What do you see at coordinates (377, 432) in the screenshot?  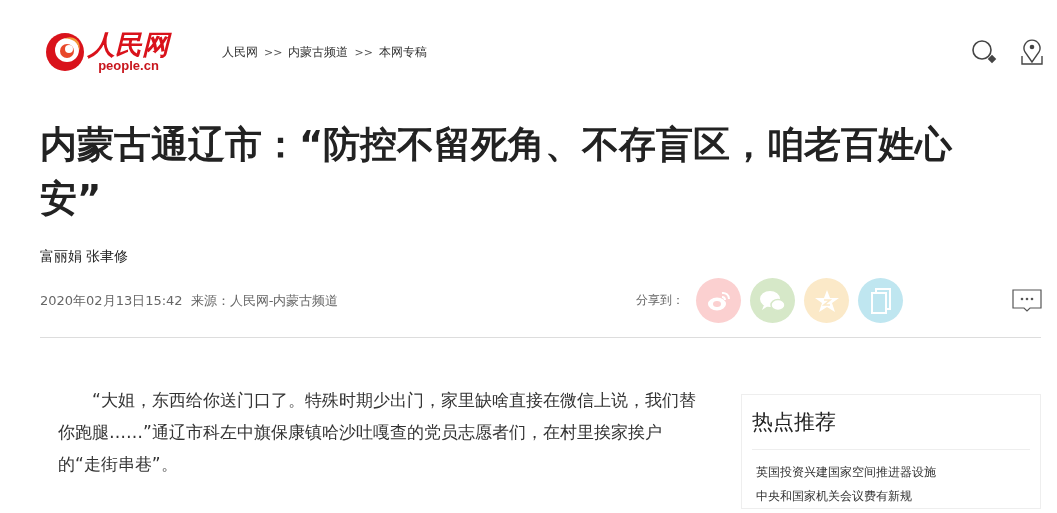 I see `article-paragraph: “大姐，东西给你送门口了。特殊时期少出门，家里缺啥直接在微信上说，我们替你跑腿……”通辽市科左中旗保康镇哈沙吐嘎查的党员志愿者们，在村里挨家挨户的“走街串巷”。` at bounding box center [377, 432].